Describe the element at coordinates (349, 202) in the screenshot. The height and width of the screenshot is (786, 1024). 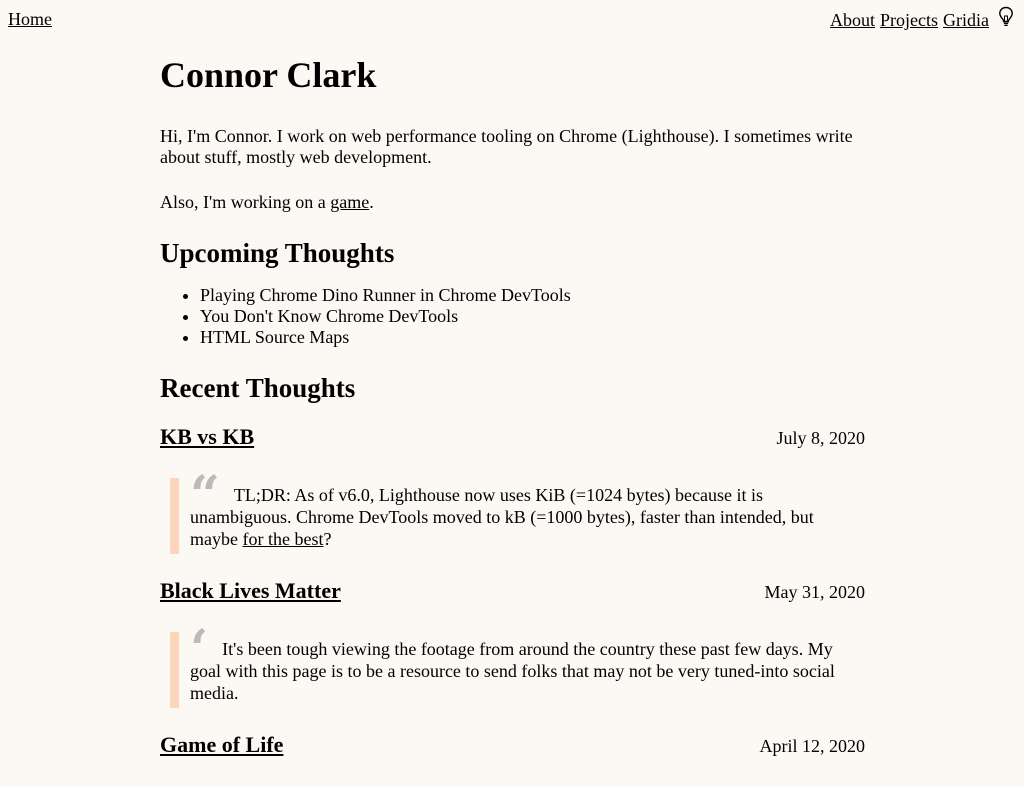
I see `game-link: game` at that location.